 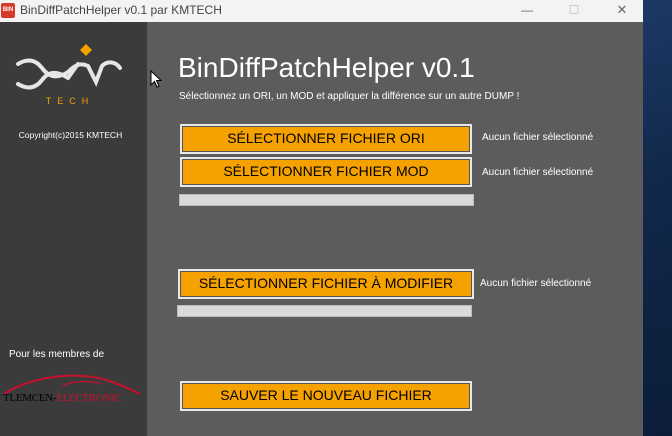 I want to click on partner-name: TLEMCEN-ELECTRONIC, so click(x=62, y=398).